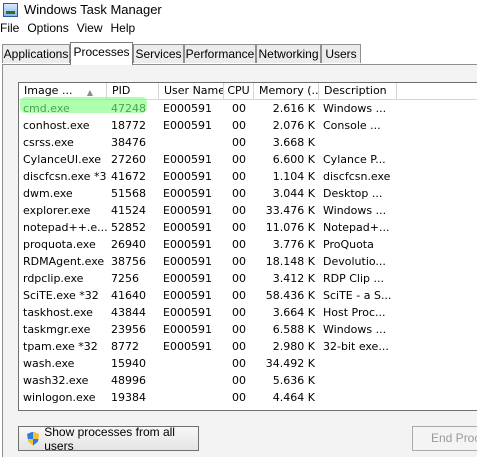 The height and width of the screenshot is (457, 477). I want to click on tab-processes: Processes, so click(101, 53).